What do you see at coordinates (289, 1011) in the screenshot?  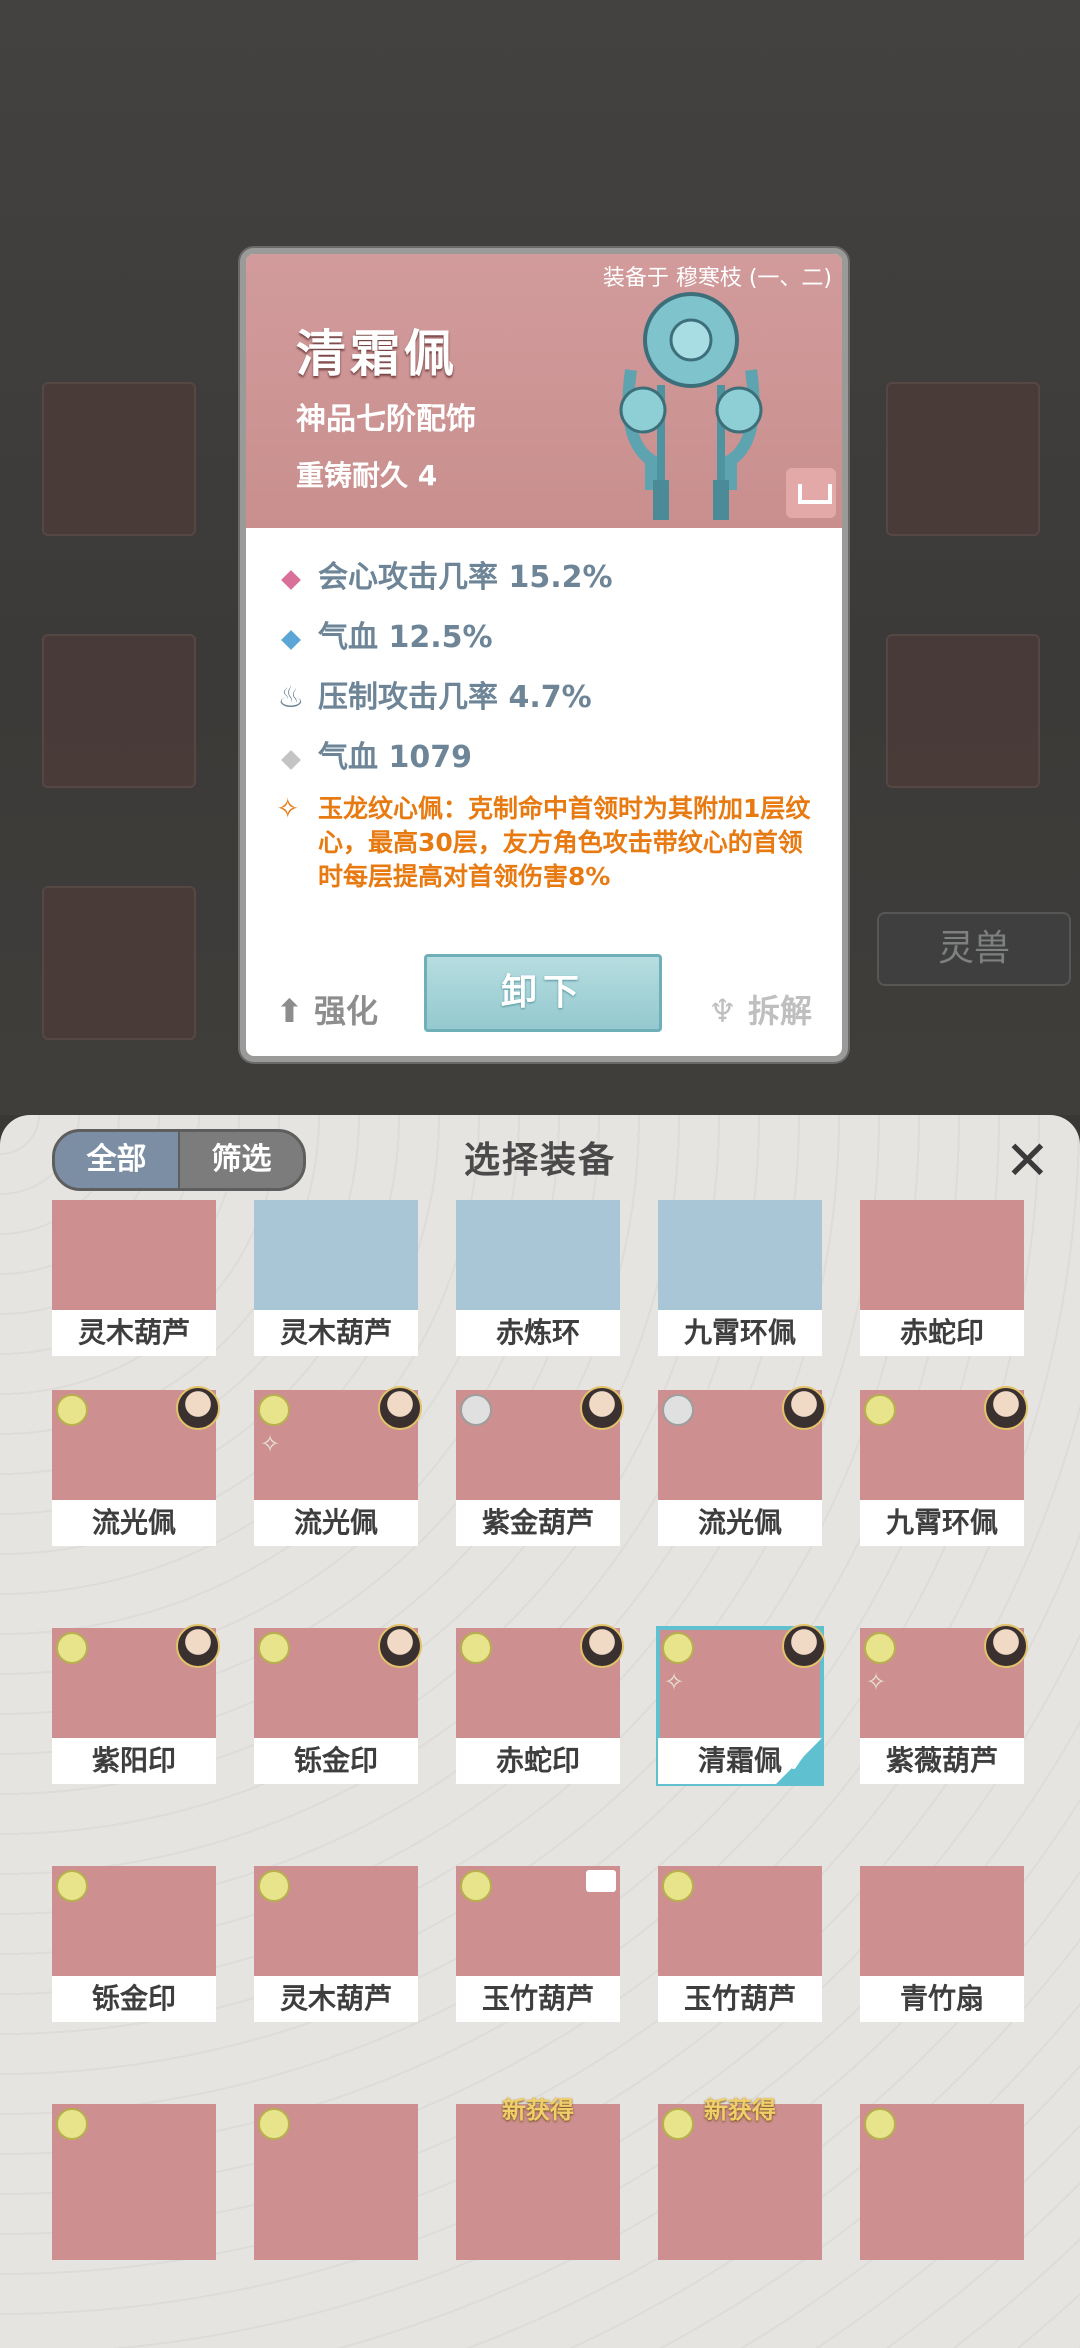 I see `arrow-up-icon: ⬆` at bounding box center [289, 1011].